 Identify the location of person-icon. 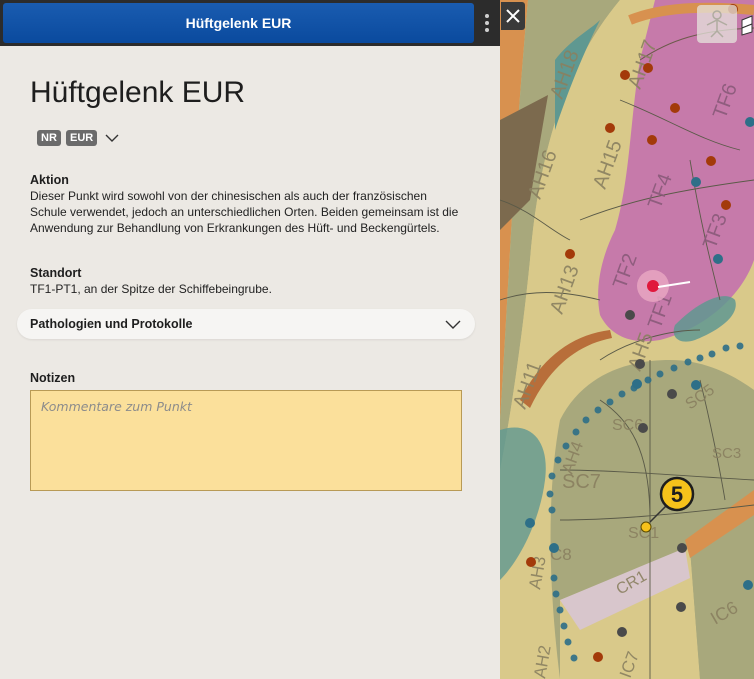
(717, 24).